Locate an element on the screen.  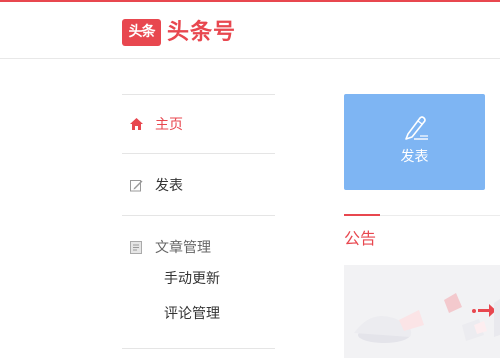
tab-underline is located at coordinates (362, 215).